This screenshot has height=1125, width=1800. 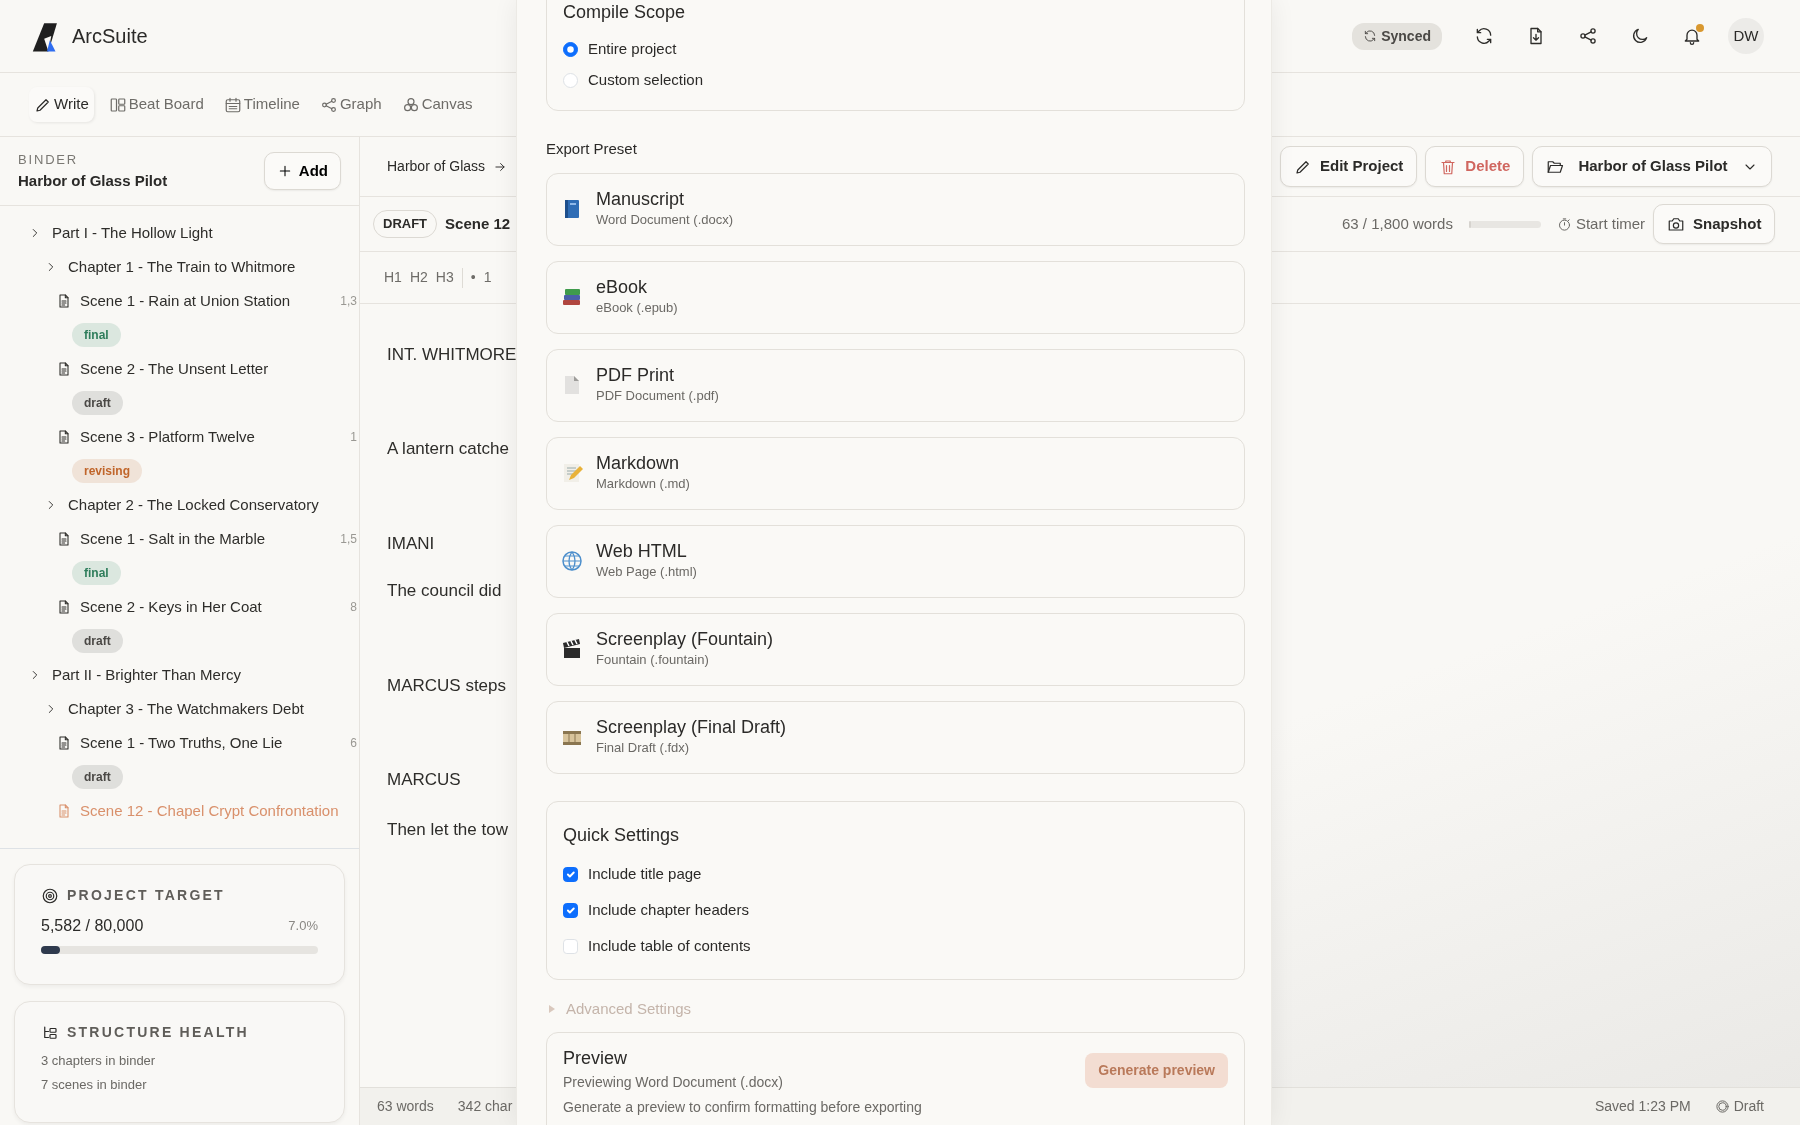 What do you see at coordinates (643, 483) in the screenshot?
I see `preset-format: Markdown (.md)` at bounding box center [643, 483].